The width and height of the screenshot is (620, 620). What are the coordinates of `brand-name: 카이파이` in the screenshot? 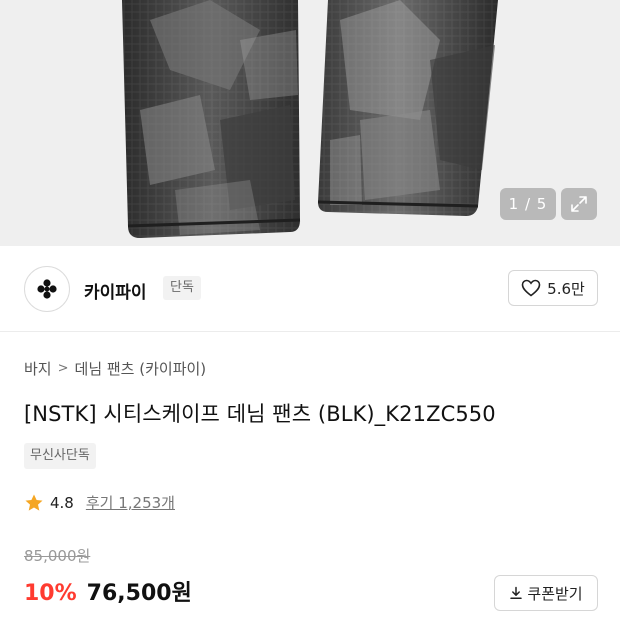 It's located at (115, 290).